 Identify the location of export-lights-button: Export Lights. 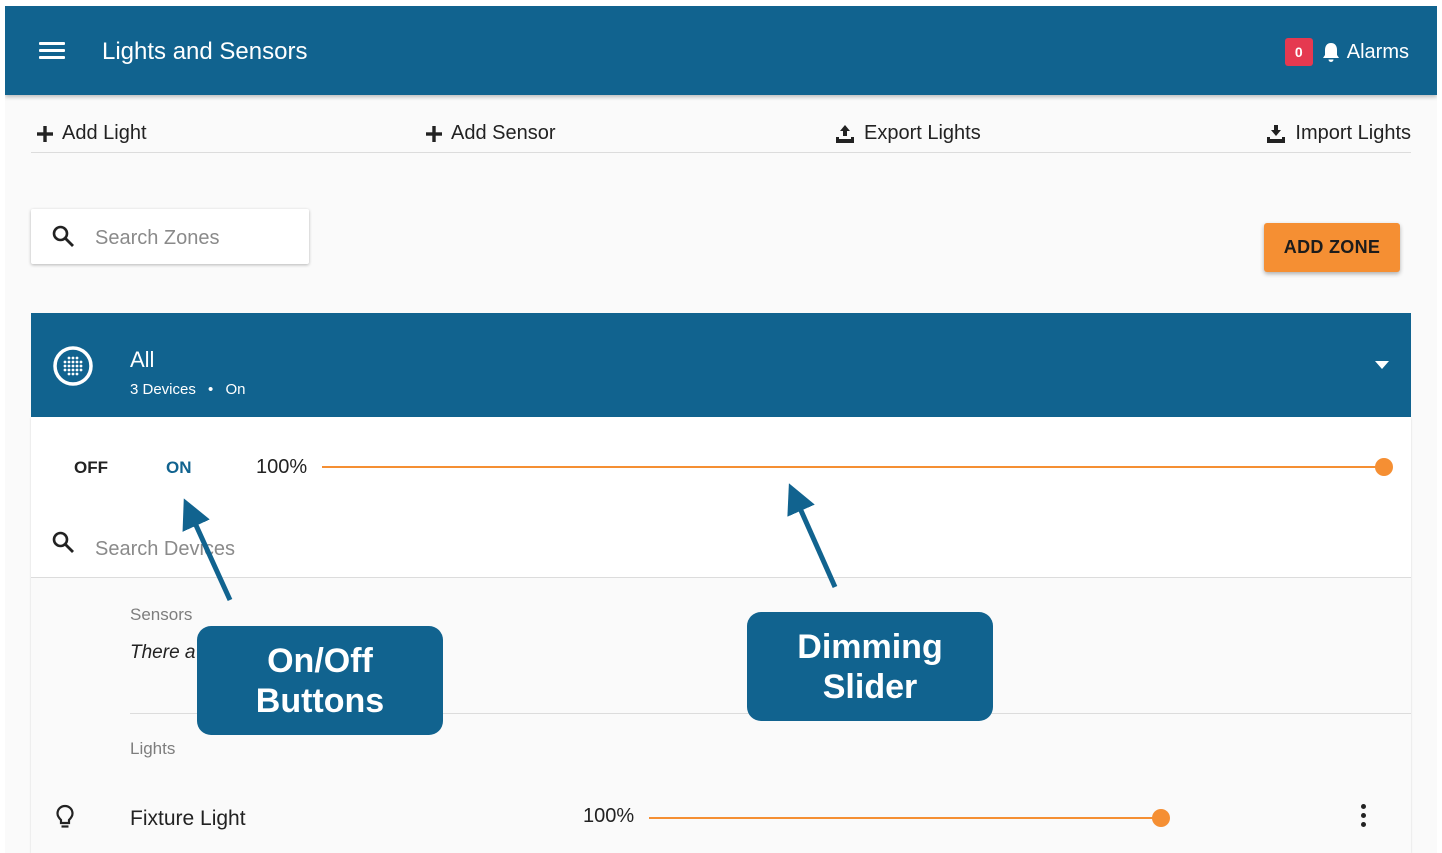
(908, 133).